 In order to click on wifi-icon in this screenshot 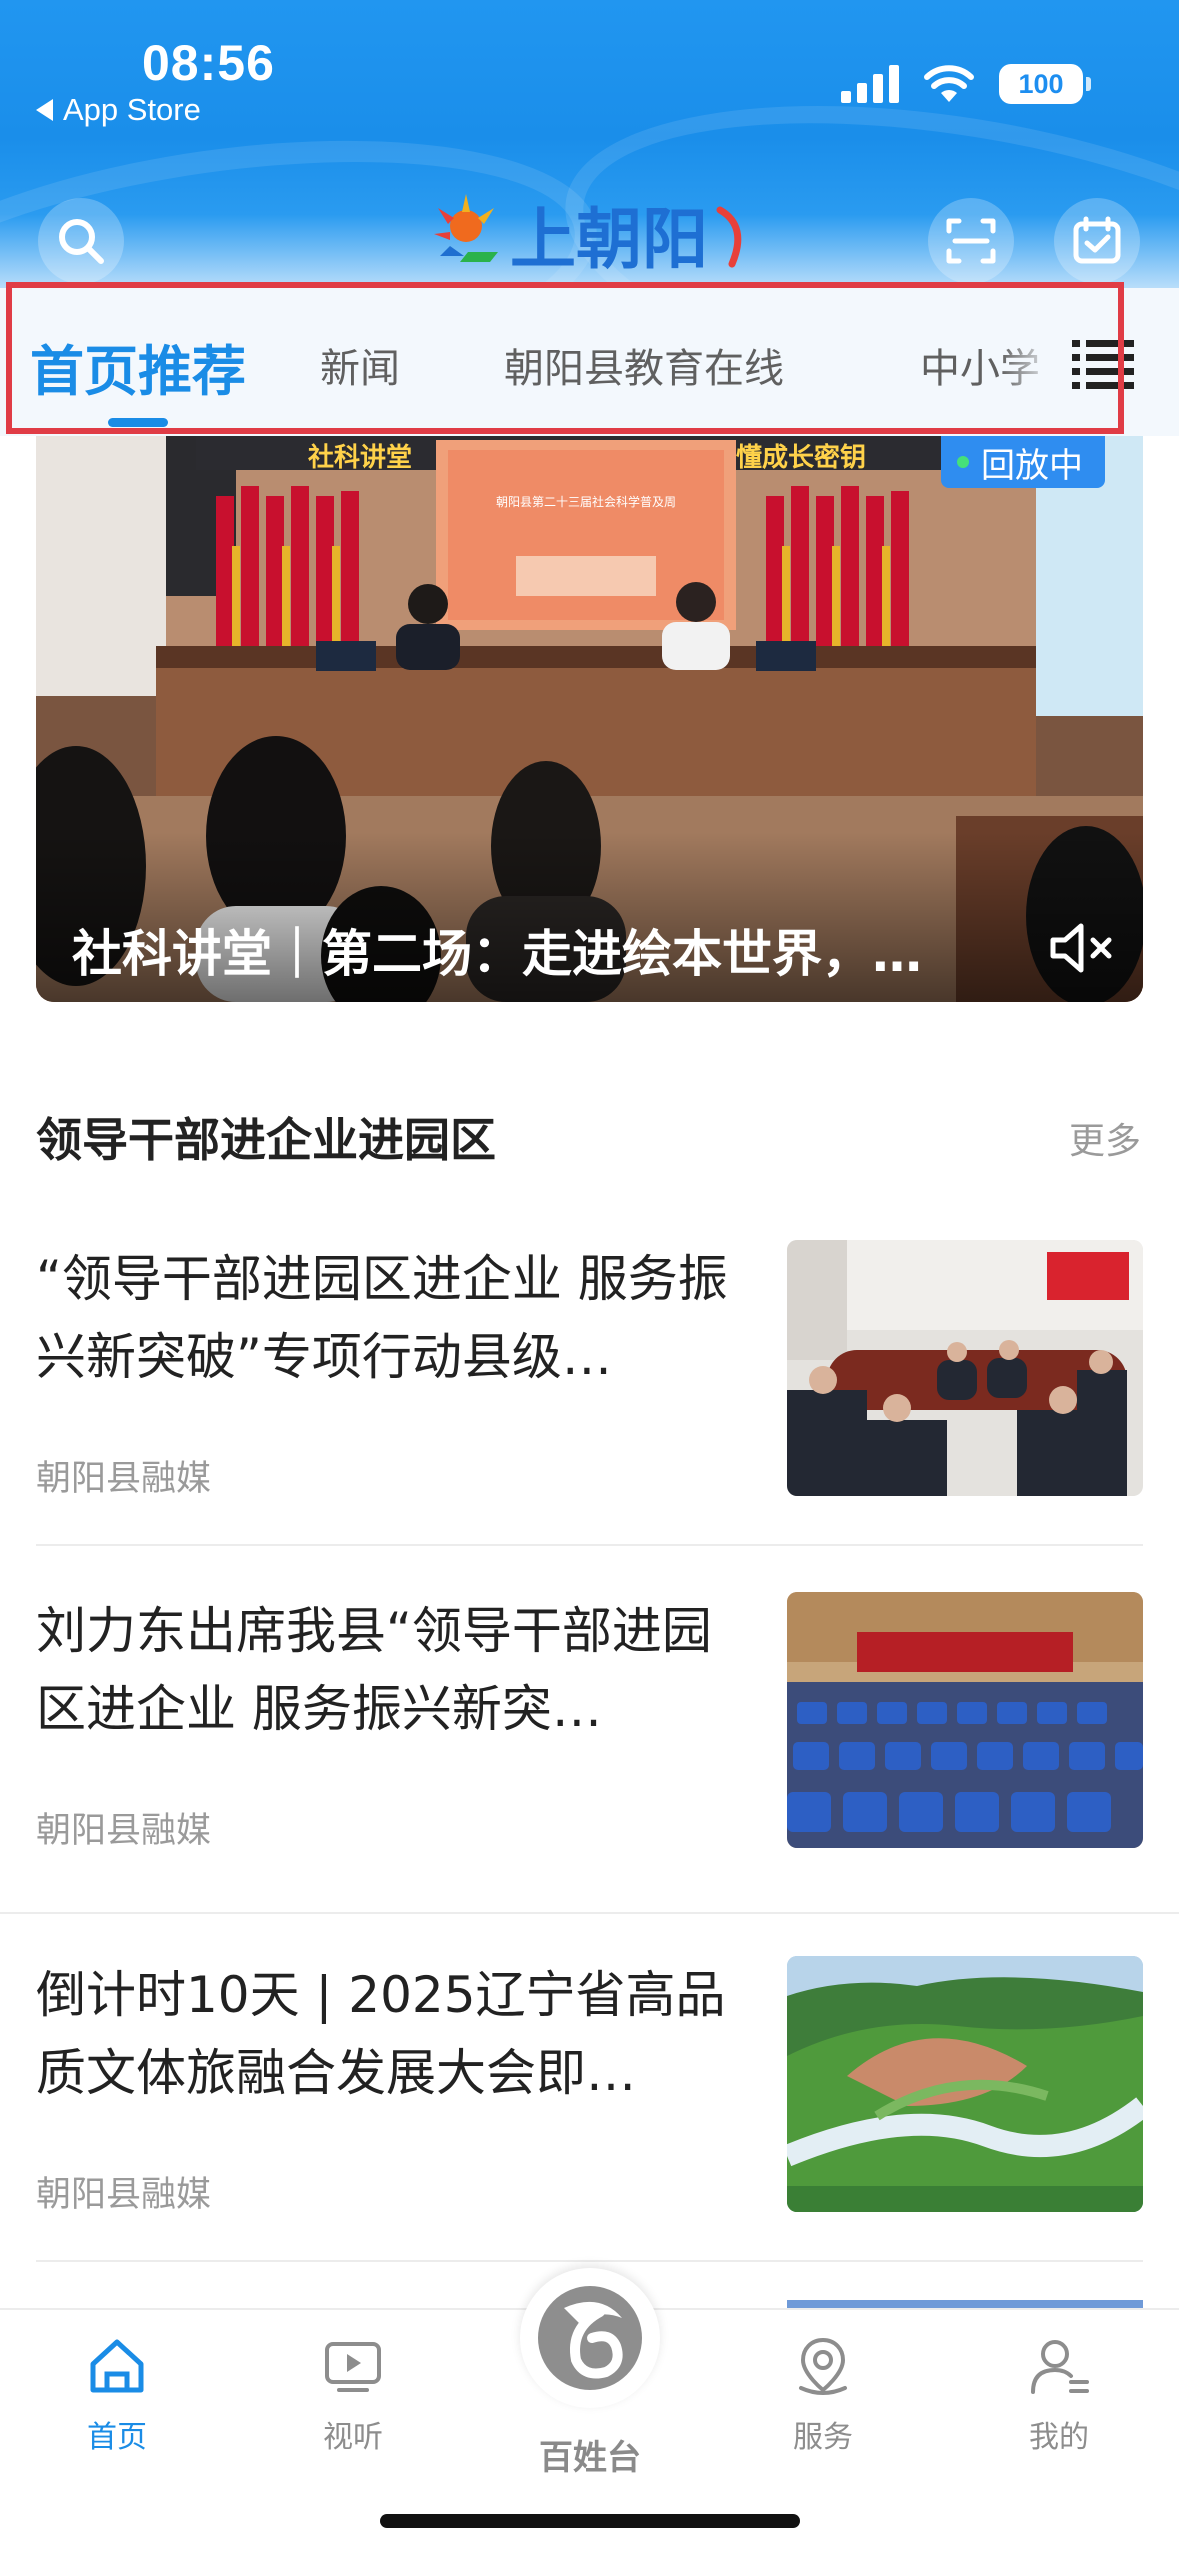, I will do `click(949, 83)`.